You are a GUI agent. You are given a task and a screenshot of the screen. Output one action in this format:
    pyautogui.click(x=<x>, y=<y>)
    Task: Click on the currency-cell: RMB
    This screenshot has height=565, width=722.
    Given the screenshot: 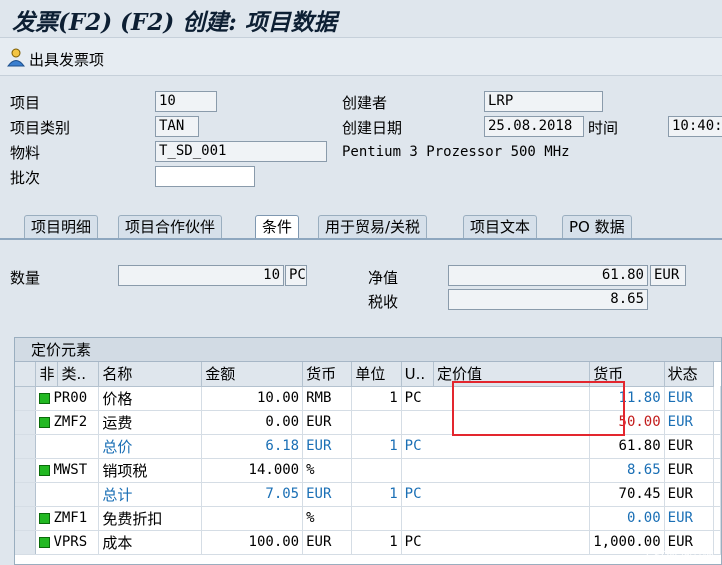 What is the action you would take?
    pyautogui.click(x=327, y=398)
    